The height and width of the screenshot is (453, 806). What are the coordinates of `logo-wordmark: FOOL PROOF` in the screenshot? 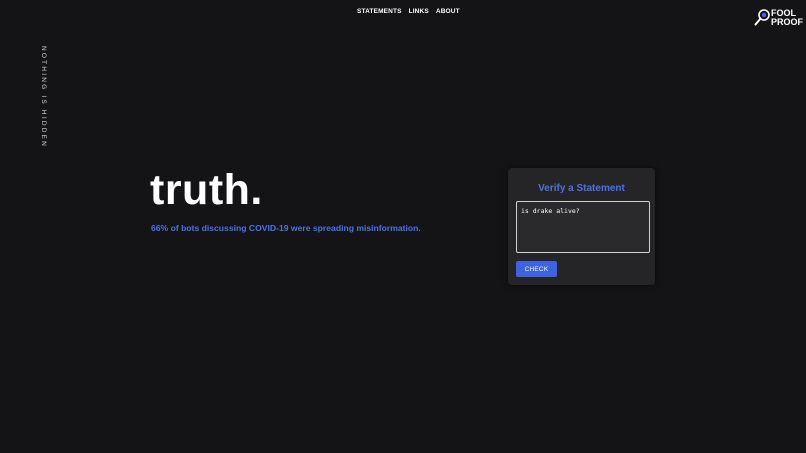 It's located at (787, 18).